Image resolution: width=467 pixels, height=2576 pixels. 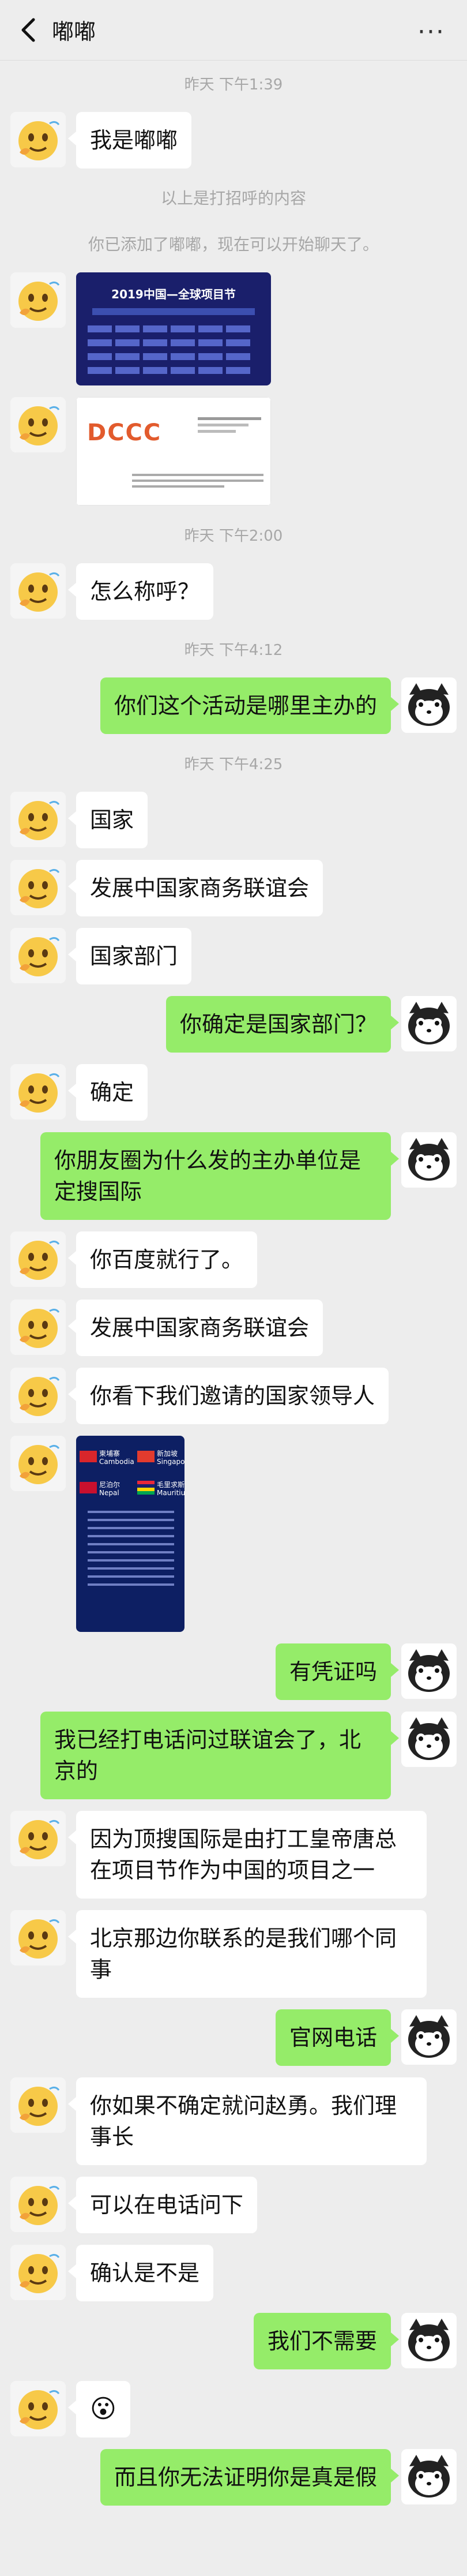 I want to click on back-arrow-icon, so click(x=30, y=30).